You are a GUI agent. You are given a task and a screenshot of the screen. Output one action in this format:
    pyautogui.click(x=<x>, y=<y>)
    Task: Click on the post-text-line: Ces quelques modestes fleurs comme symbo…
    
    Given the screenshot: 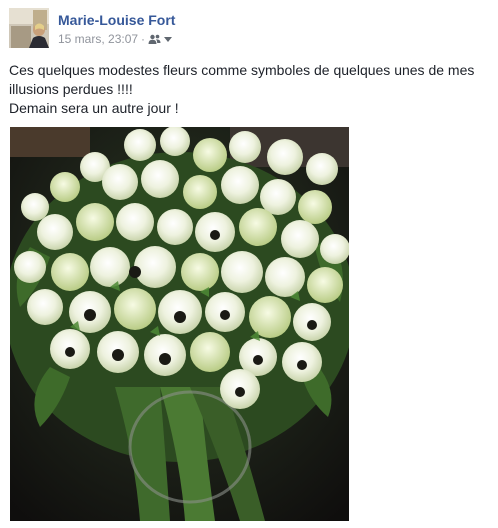 What is the action you would take?
    pyautogui.click(x=242, y=79)
    